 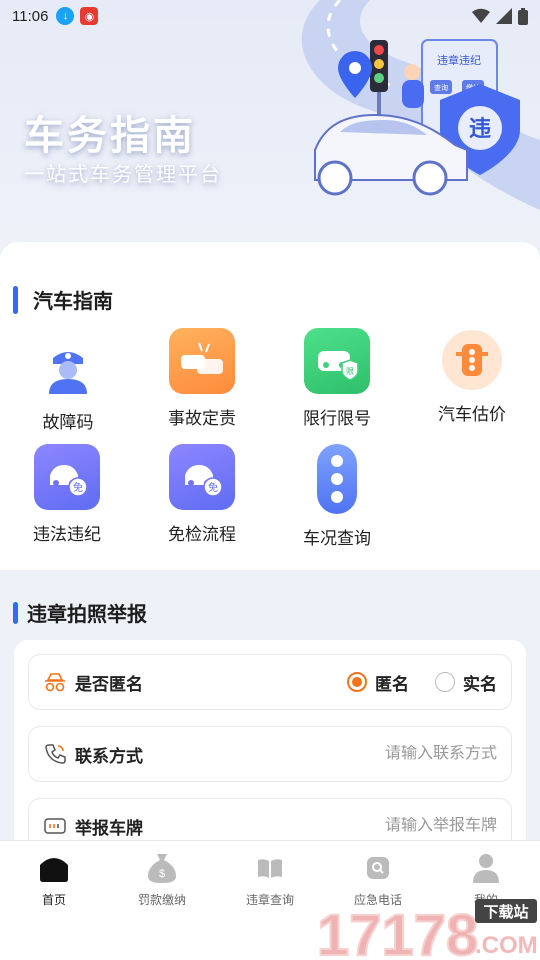 What do you see at coordinates (397, 826) in the screenshot?
I see `plate-input` at bounding box center [397, 826].